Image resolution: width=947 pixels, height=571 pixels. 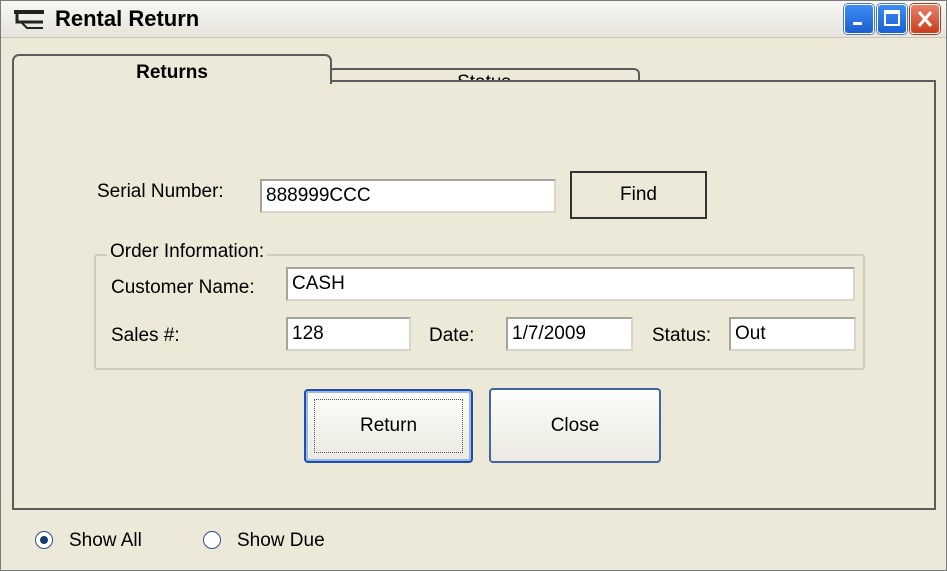 I want to click on order-information-legend: Order Information:, so click(x=187, y=252).